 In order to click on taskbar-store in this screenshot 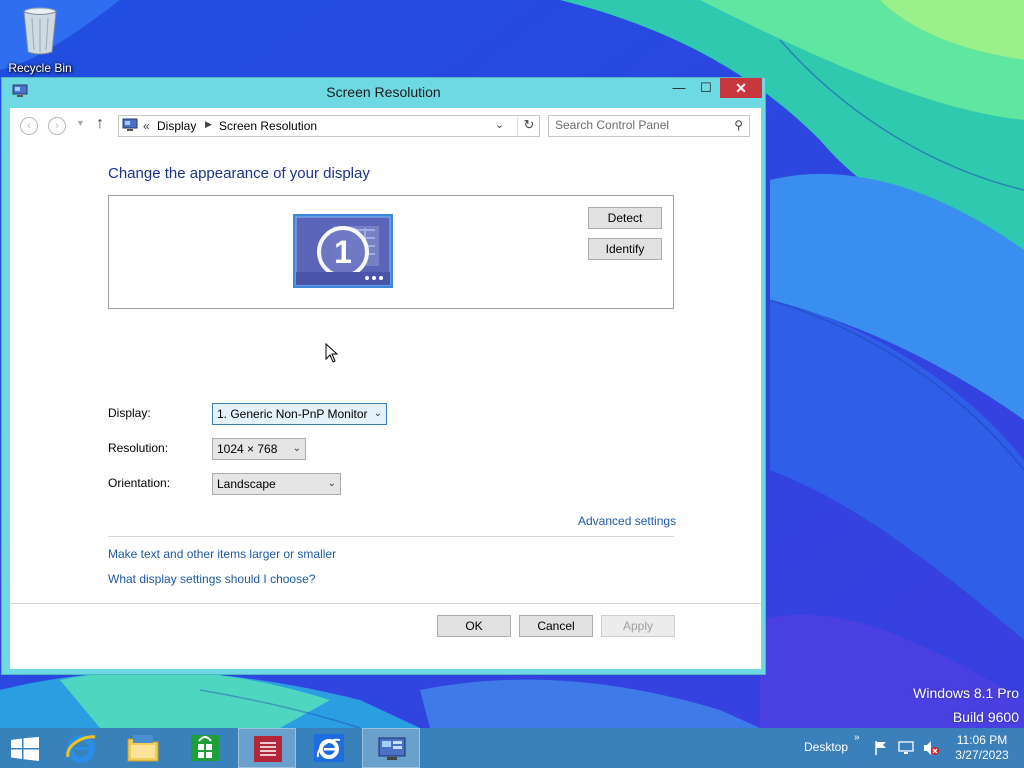, I will do `click(205, 748)`.